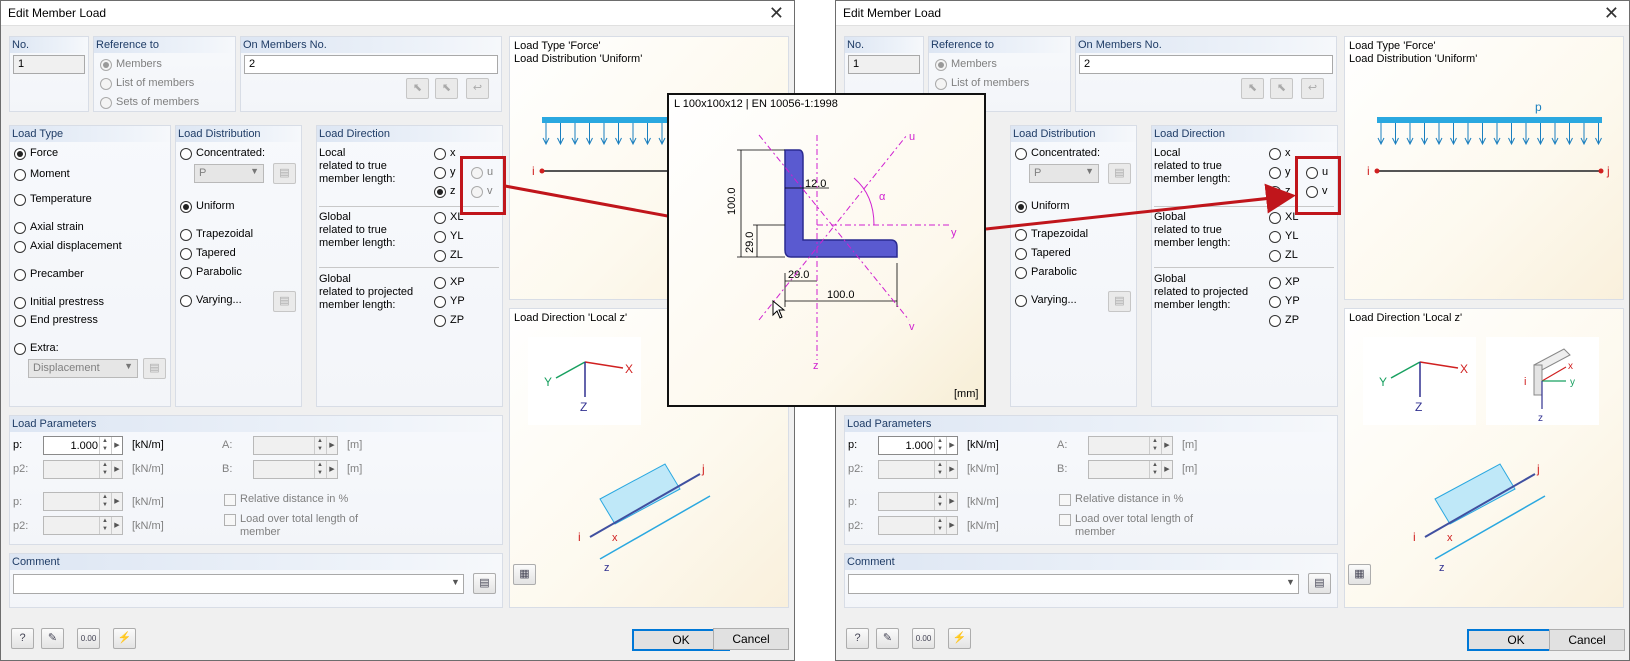 This screenshot has height=661, width=1630. What do you see at coordinates (841, 203) in the screenshot?
I see `section-shape` at bounding box center [841, 203].